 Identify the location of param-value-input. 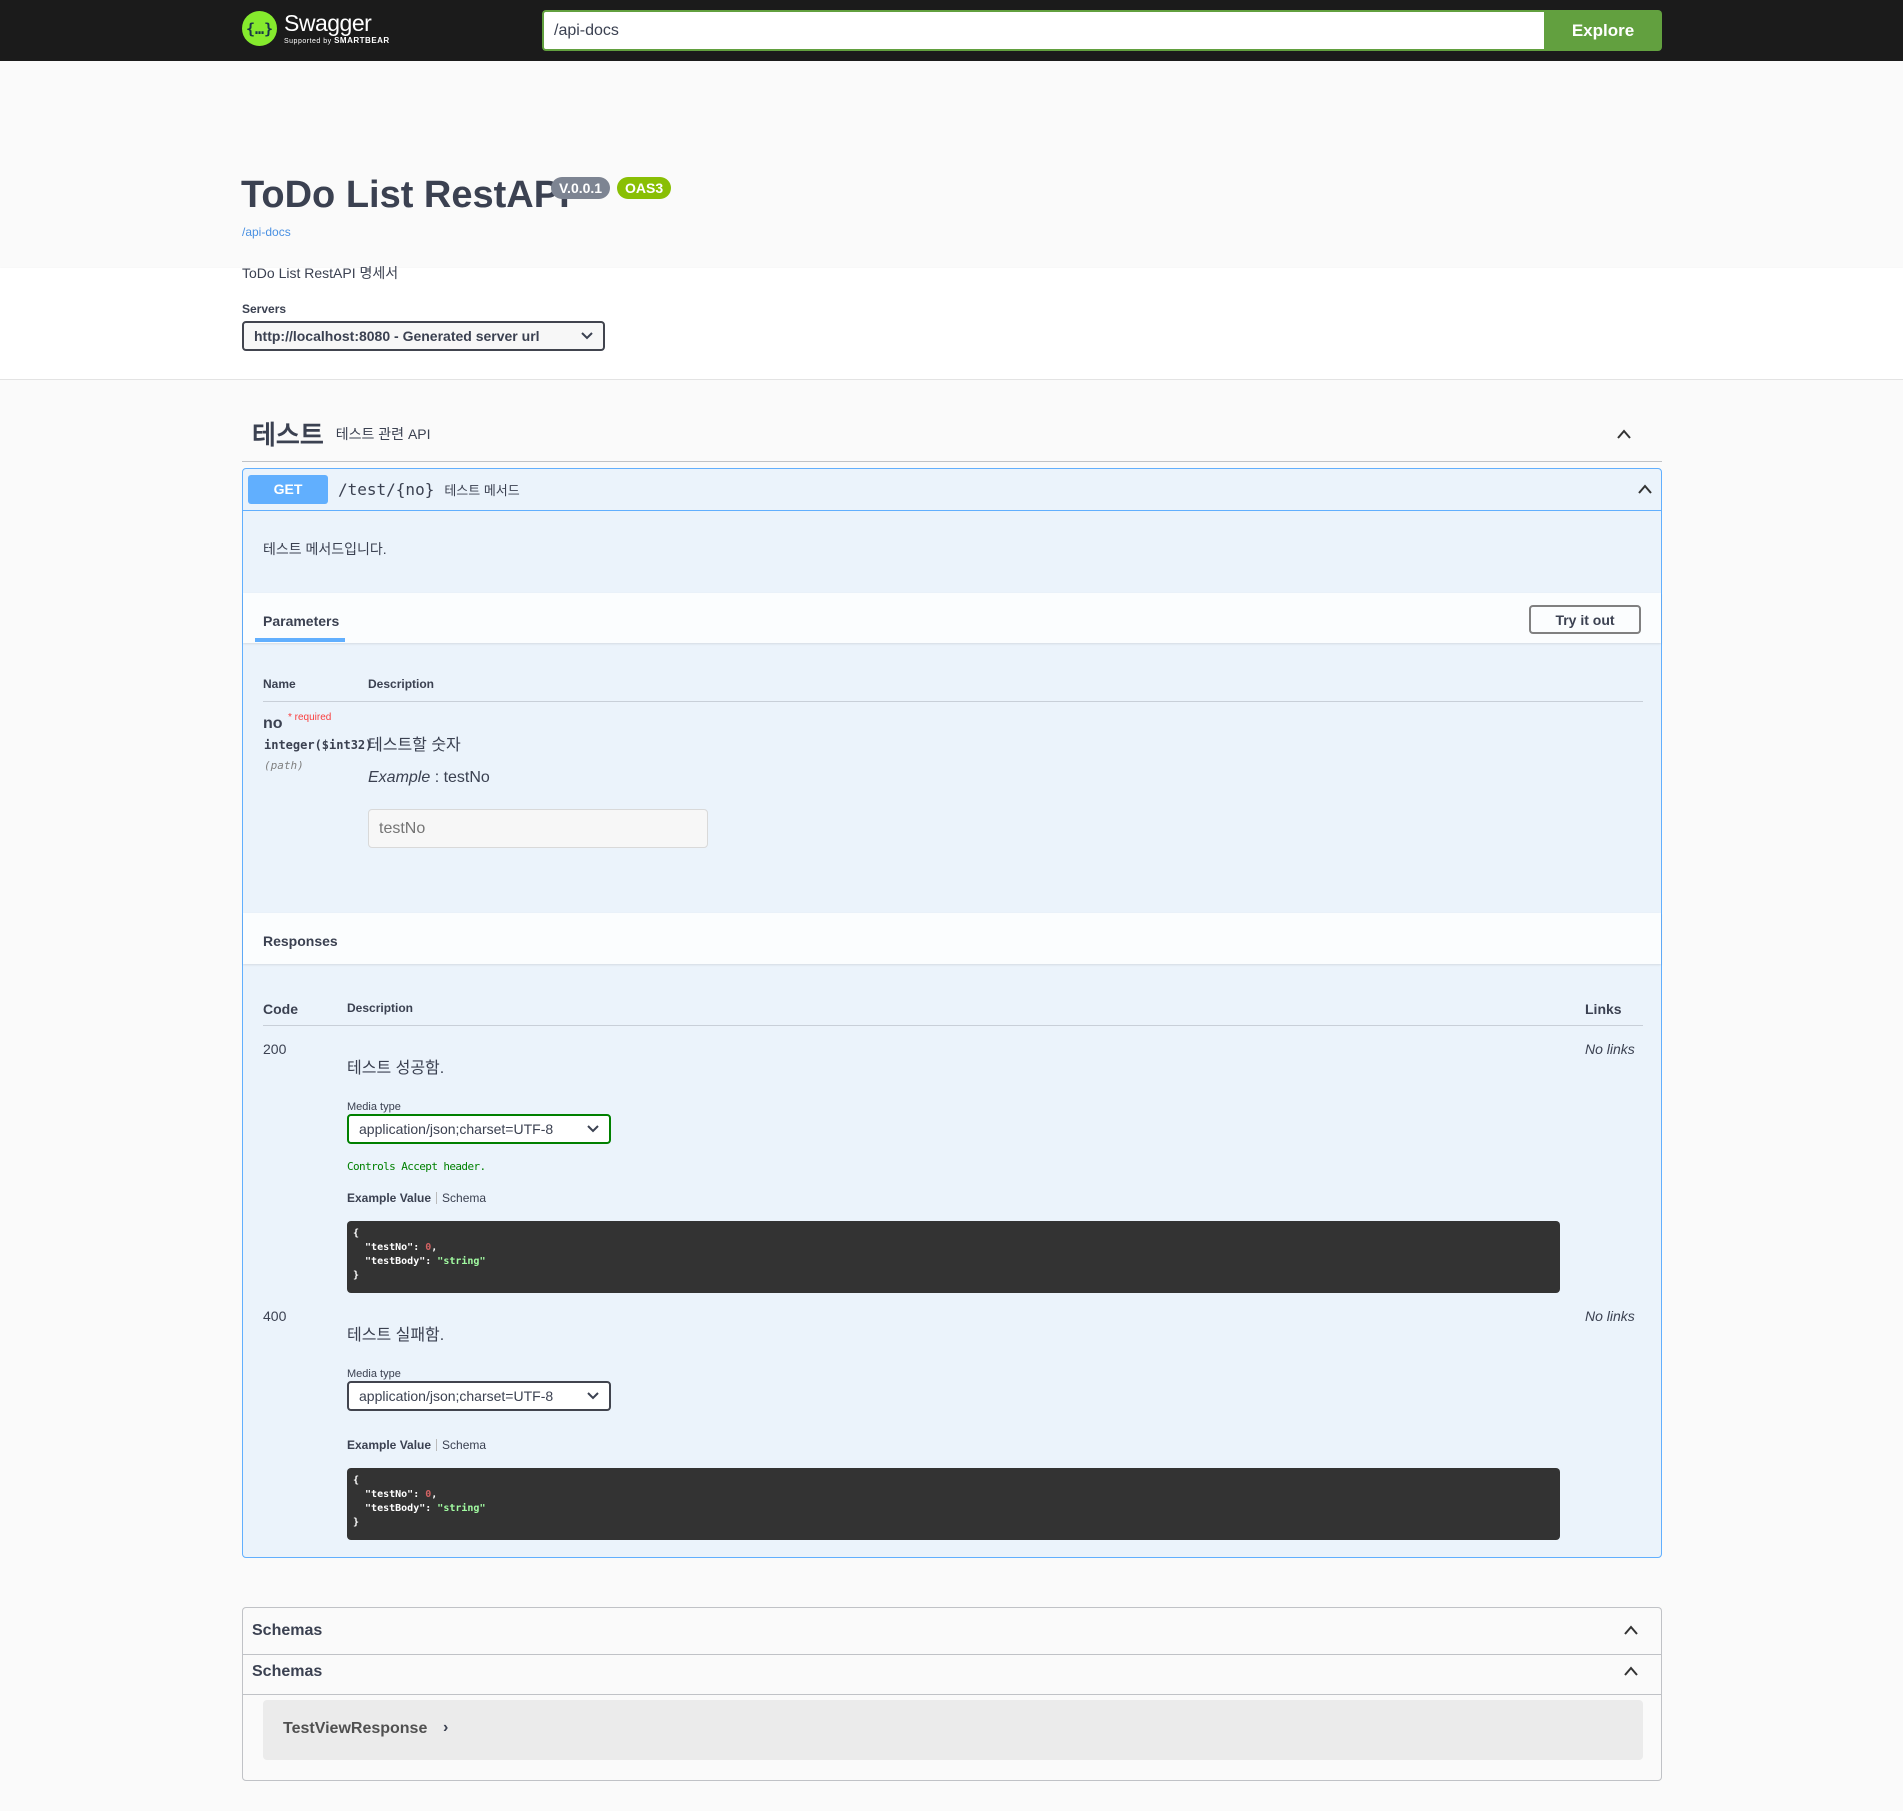
(538, 828).